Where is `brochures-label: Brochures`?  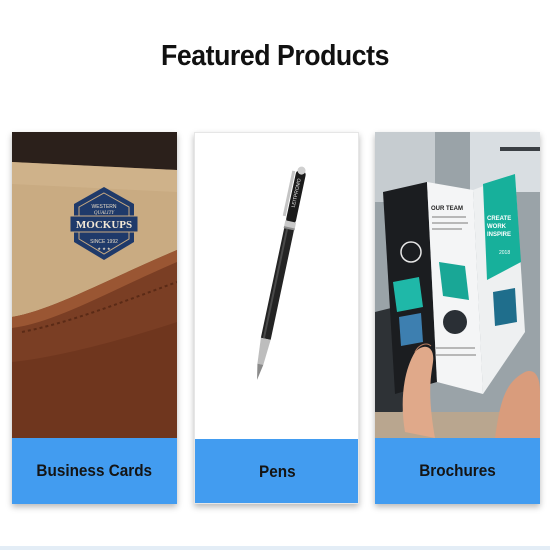 brochures-label: Brochures is located at coordinates (457, 471).